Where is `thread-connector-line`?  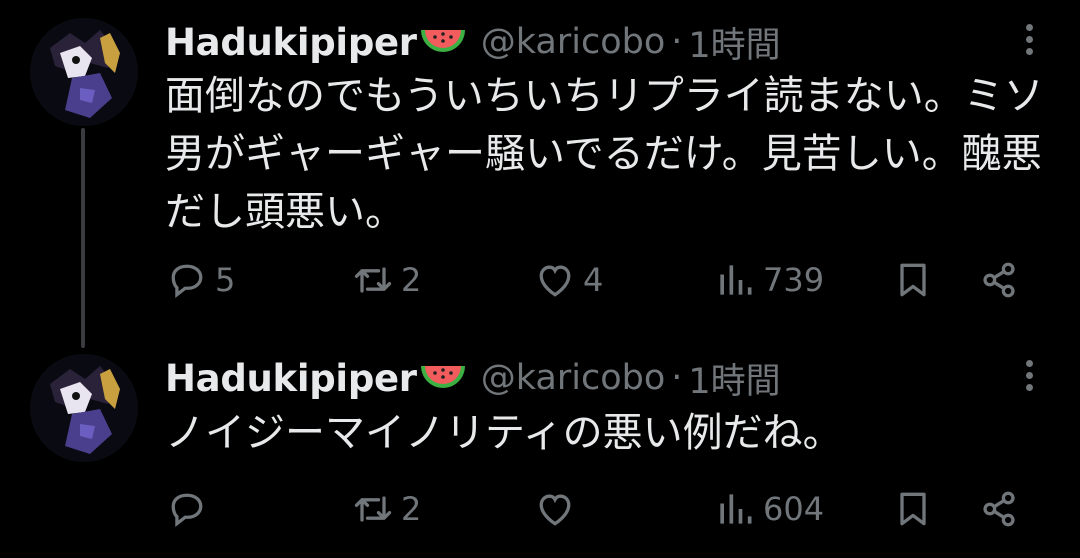
thread-connector-line is located at coordinates (83, 238).